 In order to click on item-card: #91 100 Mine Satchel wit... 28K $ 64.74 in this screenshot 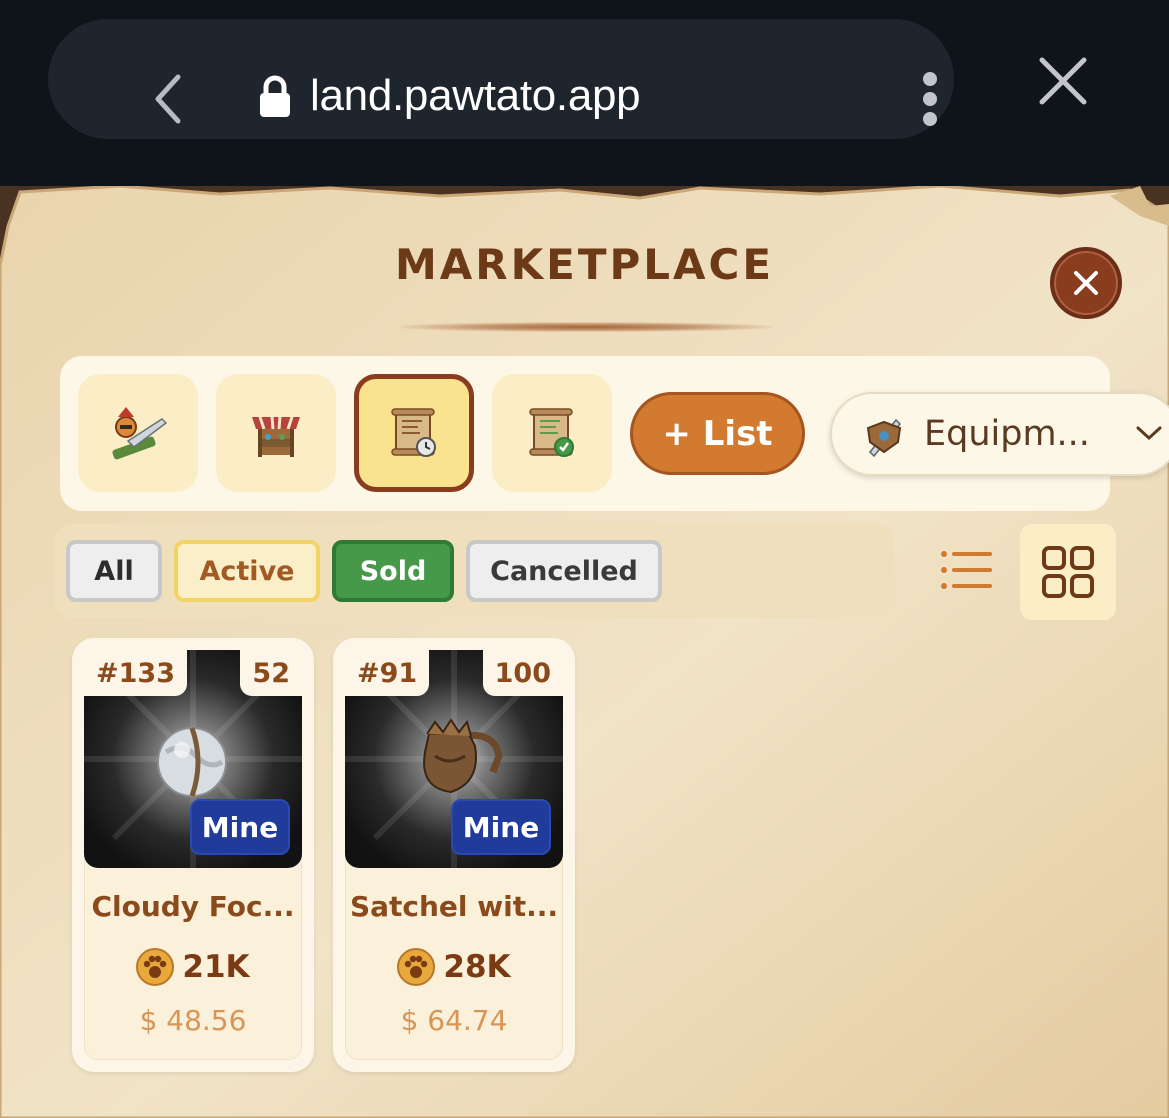, I will do `click(454, 855)`.